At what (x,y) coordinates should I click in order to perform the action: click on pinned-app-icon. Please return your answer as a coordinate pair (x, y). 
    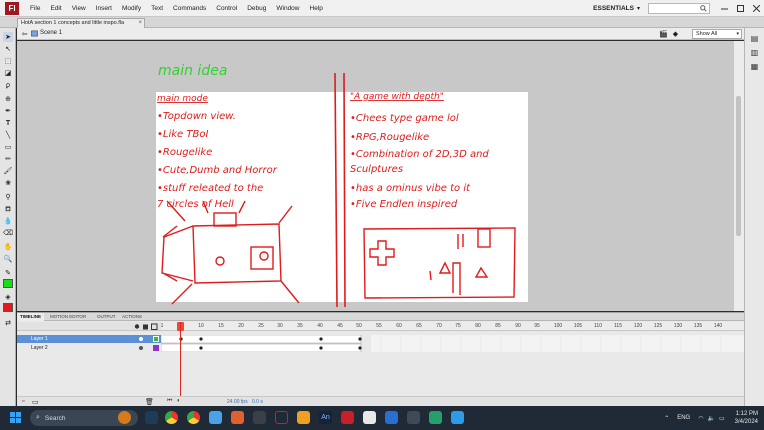
    Looking at the image, I should click on (124, 417).